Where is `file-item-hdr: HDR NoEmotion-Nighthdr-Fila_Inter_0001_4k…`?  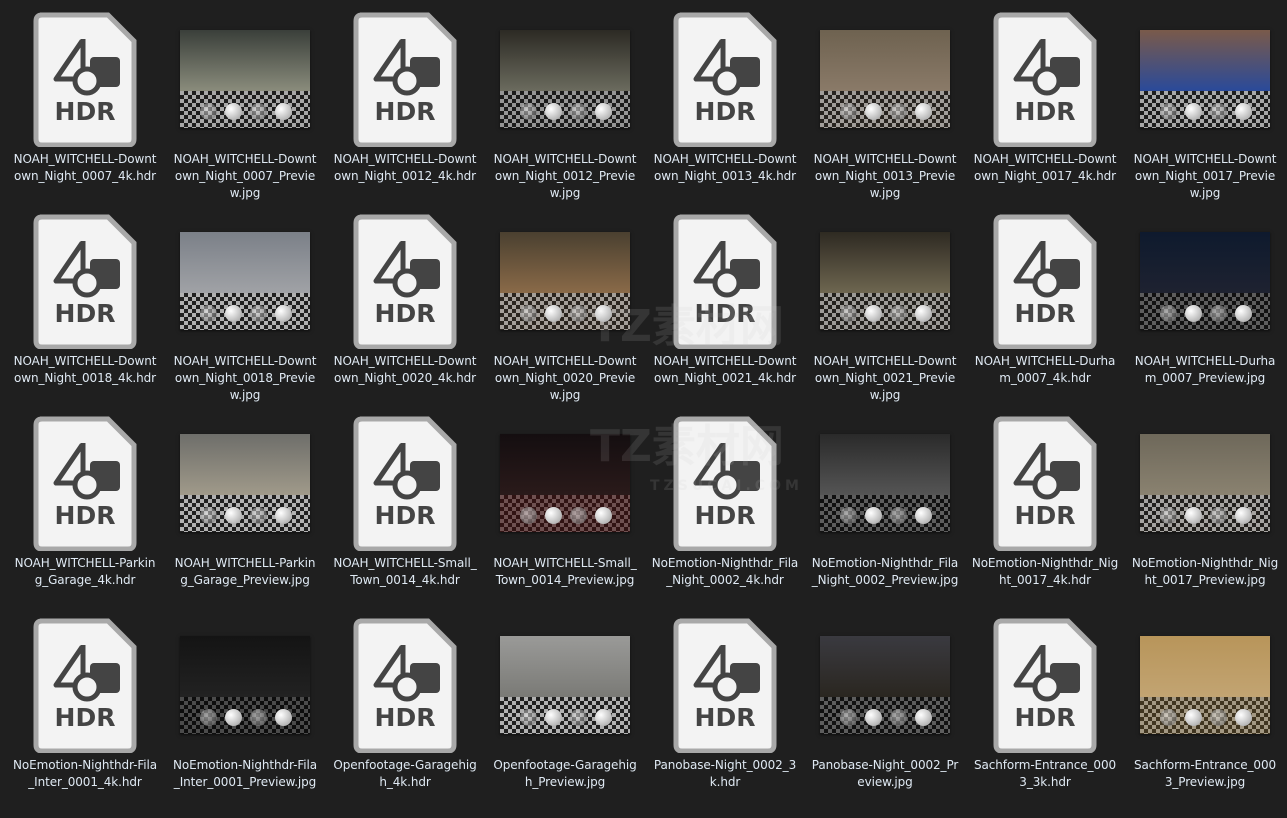 file-item-hdr: HDR NoEmotion-Nighthdr-Fila_Inter_0001_4k… is located at coordinates (85, 717).